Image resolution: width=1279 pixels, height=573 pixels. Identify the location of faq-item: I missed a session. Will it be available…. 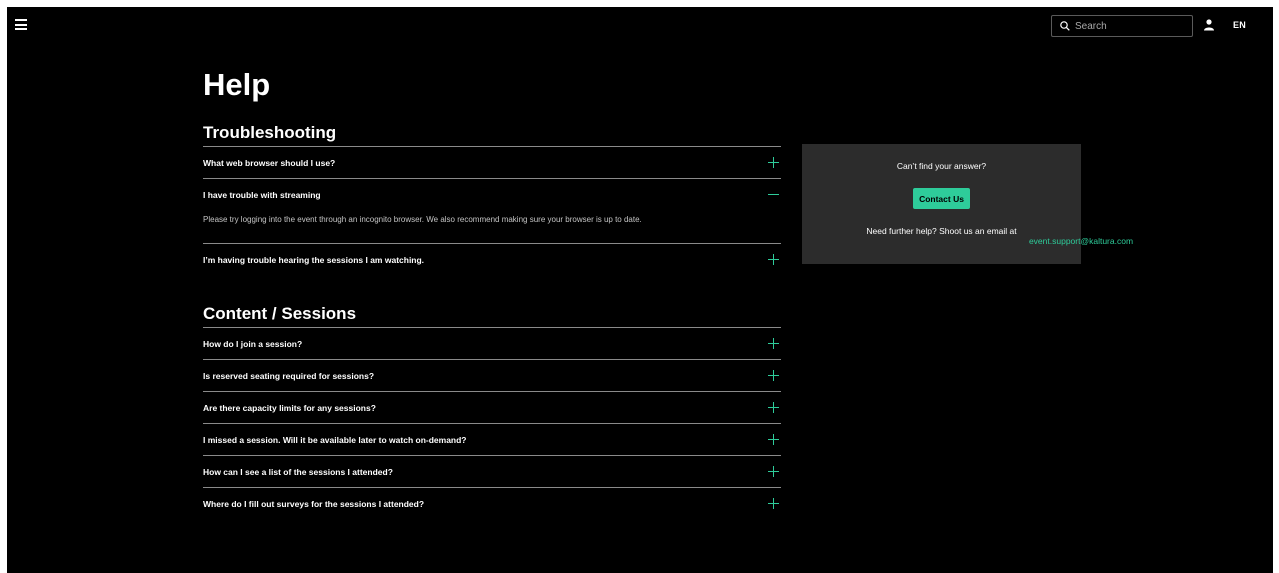
(492, 440).